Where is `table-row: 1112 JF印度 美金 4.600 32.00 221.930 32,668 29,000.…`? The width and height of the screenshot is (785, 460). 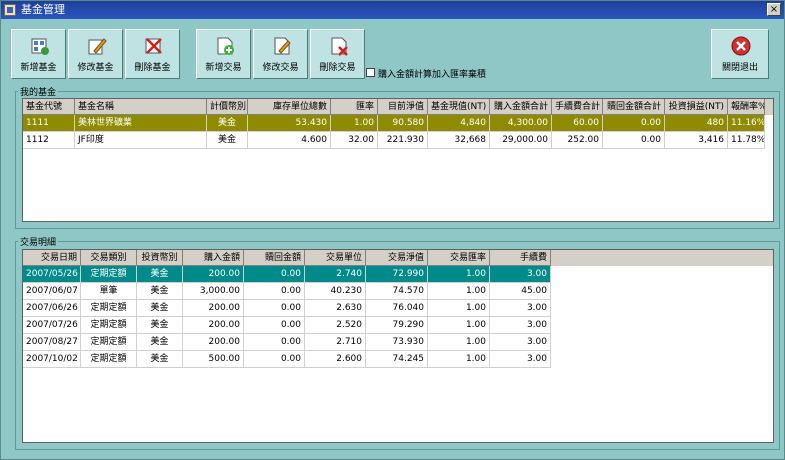
table-row: 1112 JF印度 美金 4.600 32.00 221.930 32,668 29,000.… is located at coordinates (398, 140).